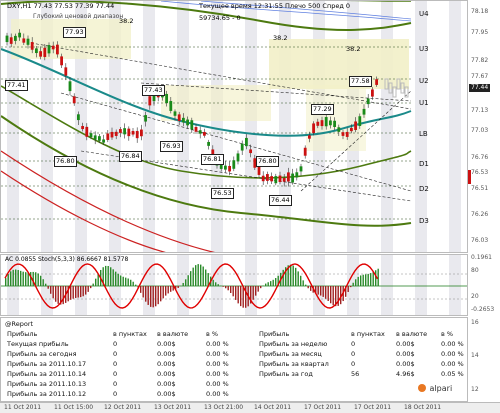 The height and width of the screenshot is (413, 500). Describe the element at coordinates (23, 407) in the screenshot. I see `time-tick: 11 Oct 2011` at that location.